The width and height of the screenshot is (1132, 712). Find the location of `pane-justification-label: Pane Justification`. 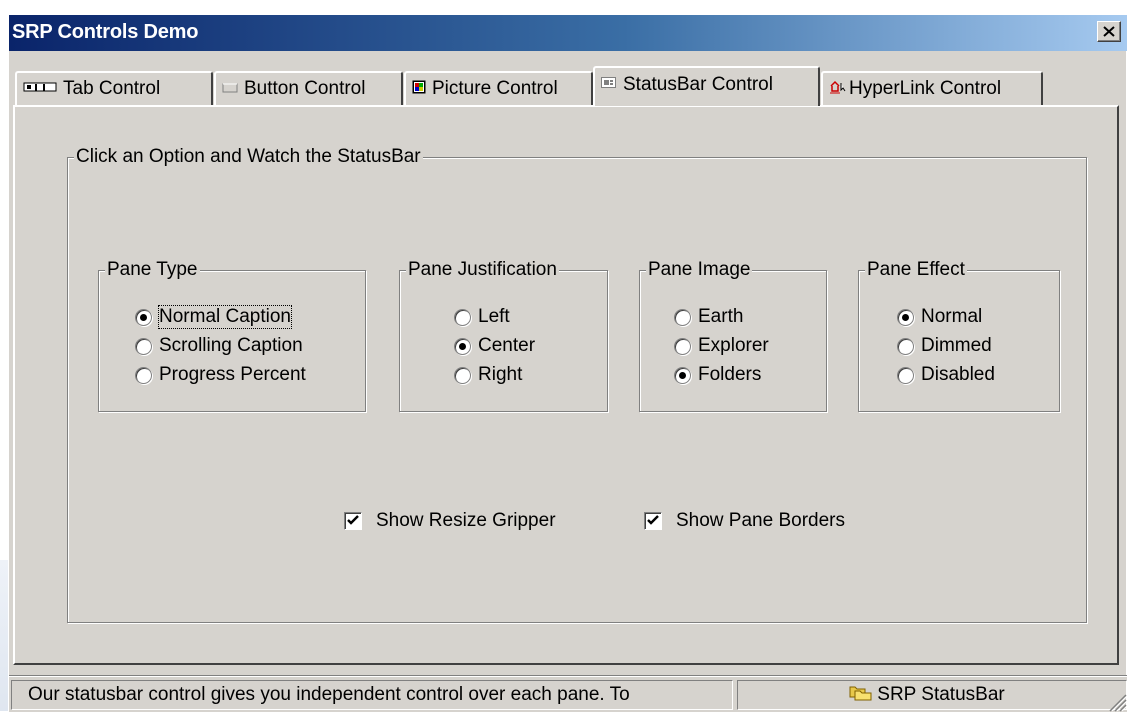

pane-justification-label: Pane Justification is located at coordinates (482, 270).